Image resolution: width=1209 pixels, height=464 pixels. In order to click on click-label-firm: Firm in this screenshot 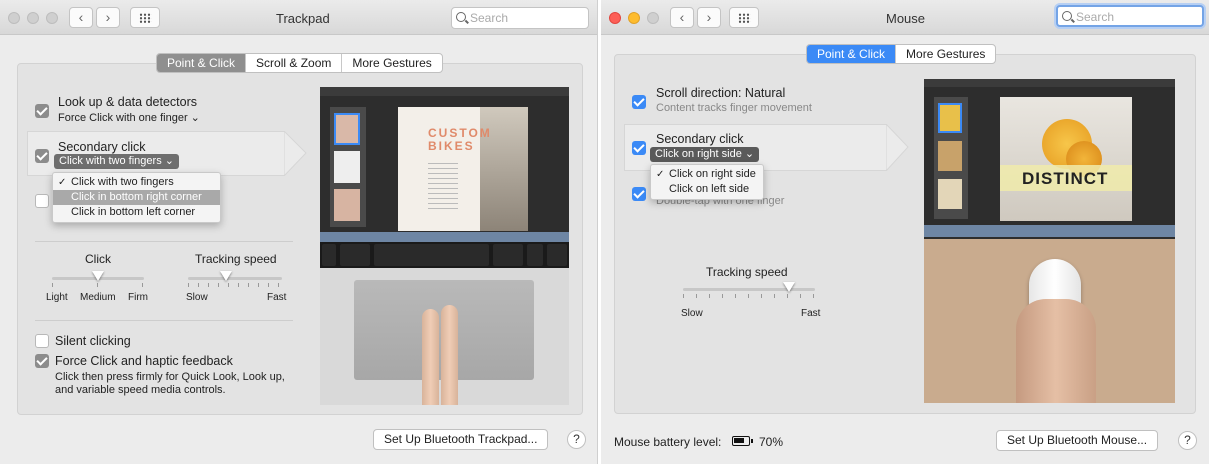, I will do `click(138, 297)`.